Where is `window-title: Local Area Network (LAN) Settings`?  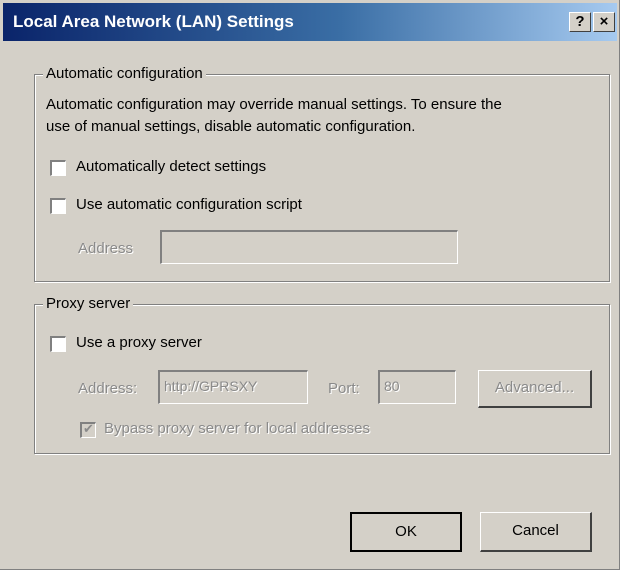 window-title: Local Area Network (LAN) Settings is located at coordinates (153, 21).